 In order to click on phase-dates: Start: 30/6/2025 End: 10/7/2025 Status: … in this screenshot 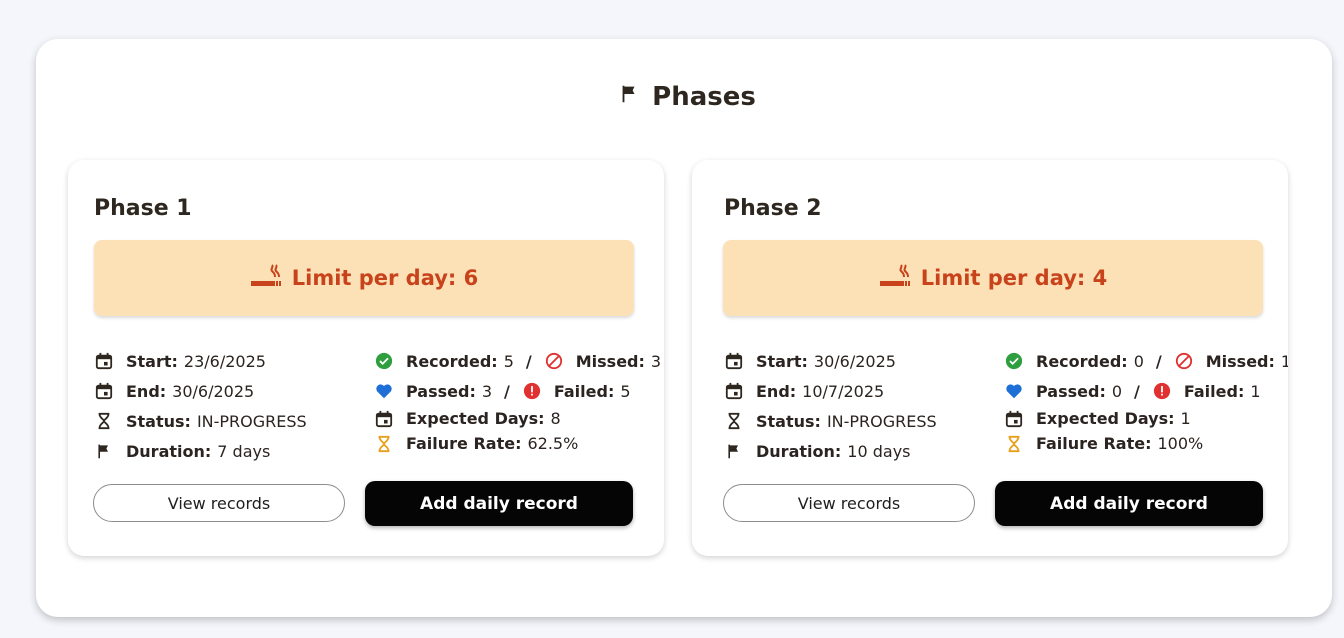, I will do `click(830, 406)`.